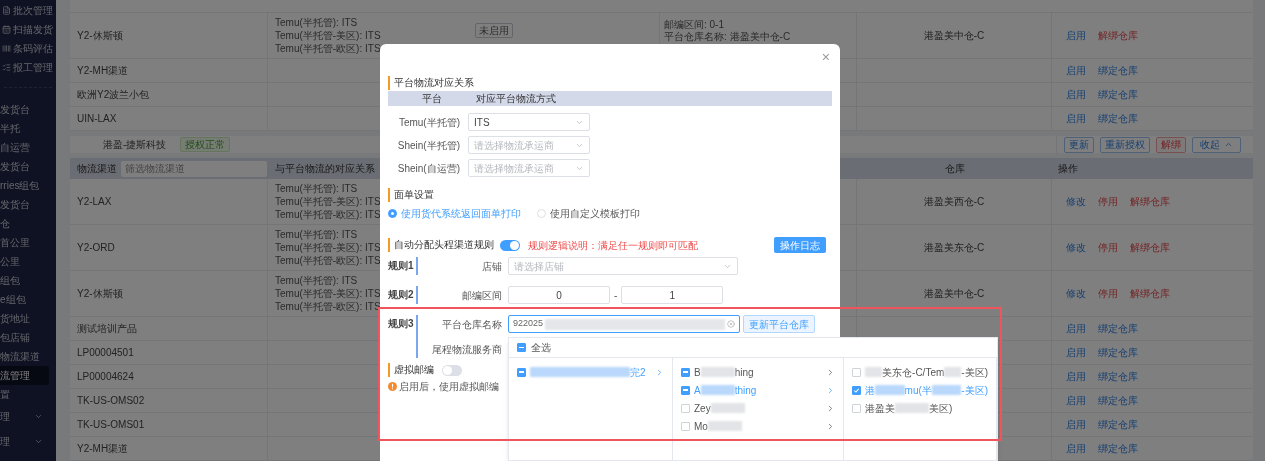  Describe the element at coordinates (24, 261) in the screenshot. I see `sidebar-item: 公里` at that location.